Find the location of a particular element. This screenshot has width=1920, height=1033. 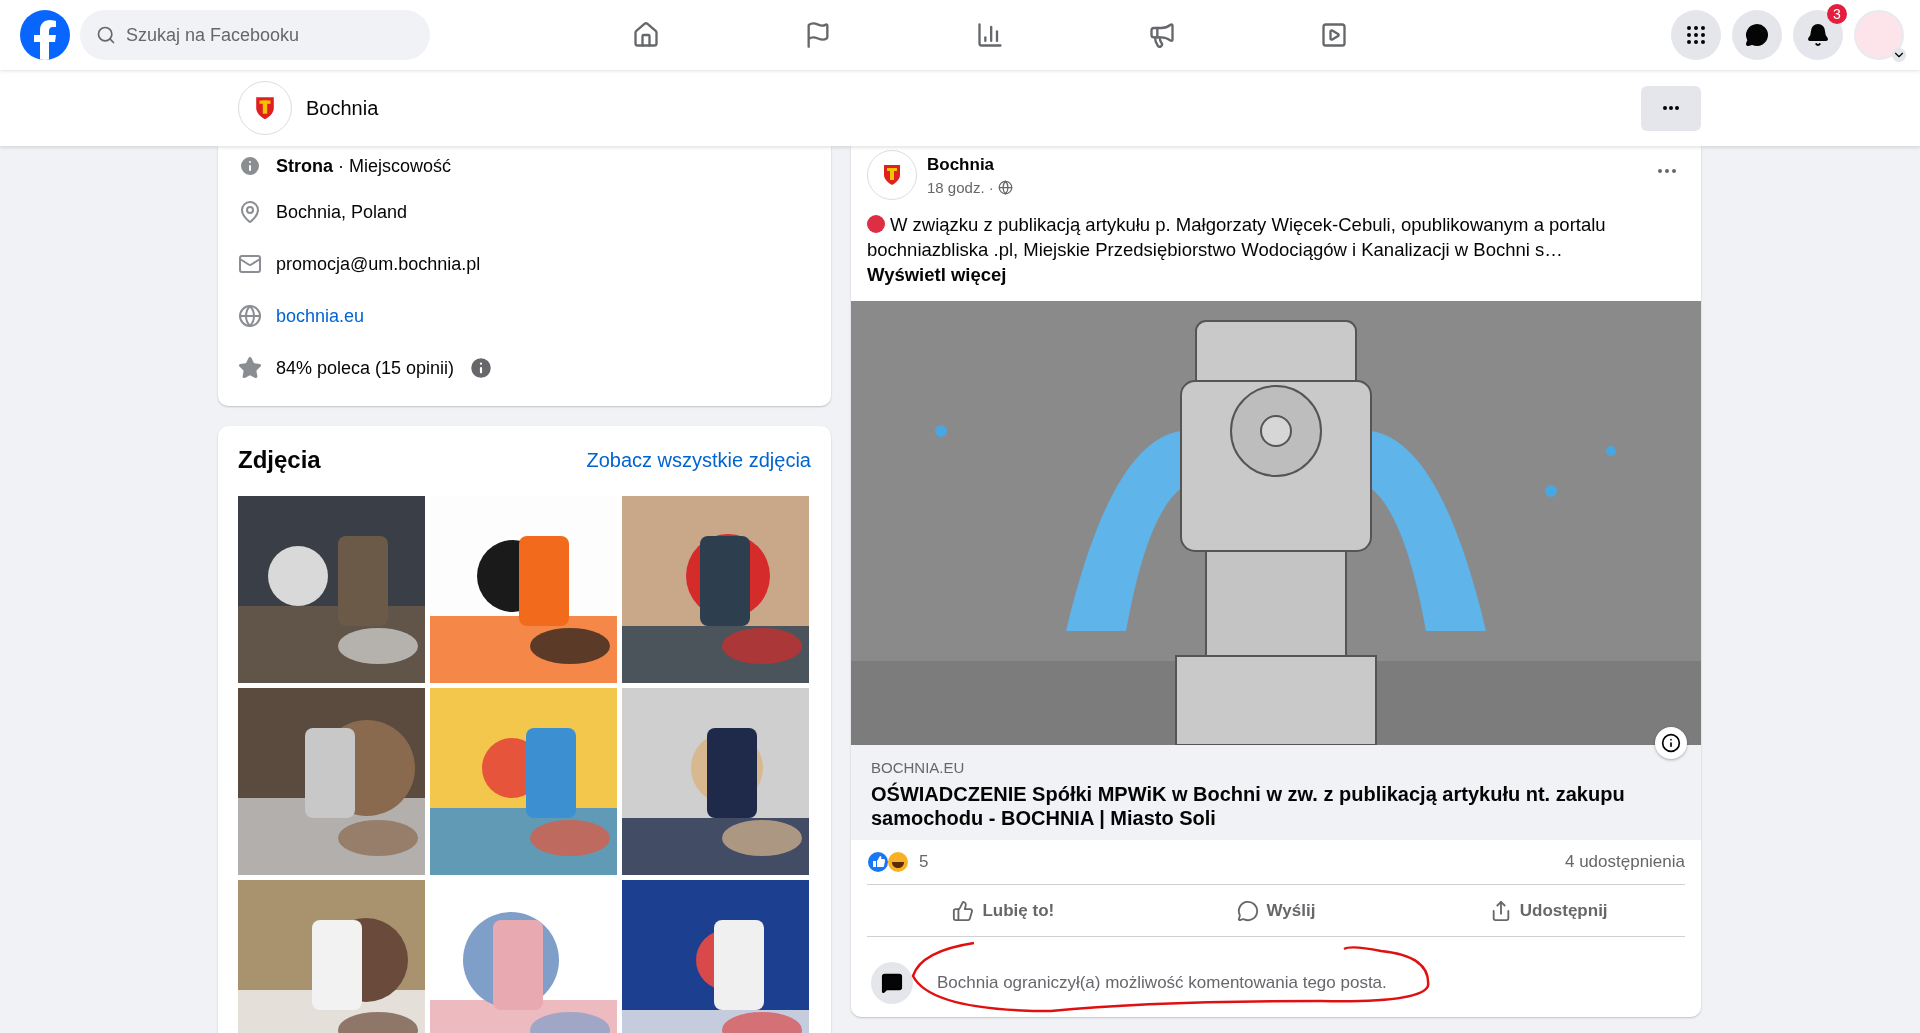

intro-text: 84% poleca (15 opinii) is located at coordinates (365, 368).